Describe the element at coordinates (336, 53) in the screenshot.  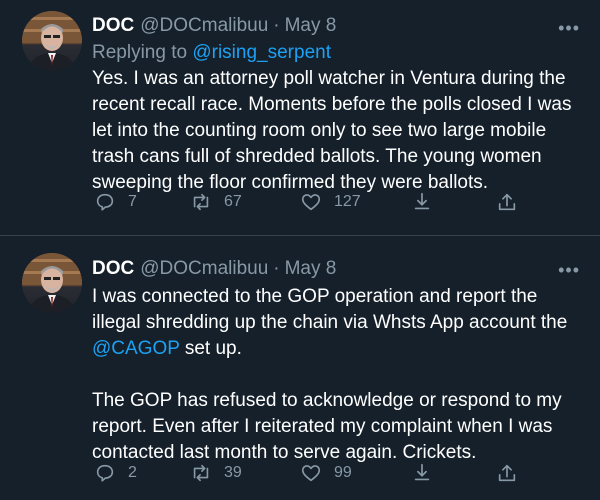
I see `replying-to: Replying to @rising_serpent` at that location.